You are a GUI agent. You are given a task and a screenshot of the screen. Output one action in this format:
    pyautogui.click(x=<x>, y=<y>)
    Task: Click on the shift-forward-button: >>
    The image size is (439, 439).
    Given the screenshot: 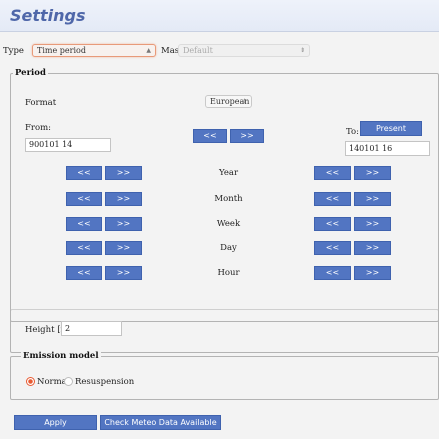 What is the action you would take?
    pyautogui.click(x=247, y=136)
    